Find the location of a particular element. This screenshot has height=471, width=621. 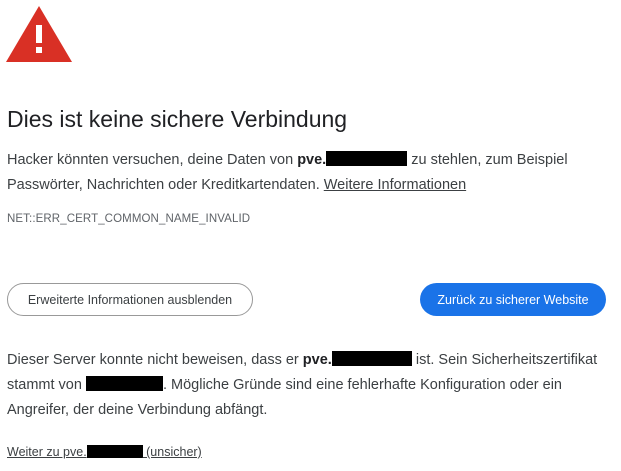

warning-triangle-icon is located at coordinates (39, 34).